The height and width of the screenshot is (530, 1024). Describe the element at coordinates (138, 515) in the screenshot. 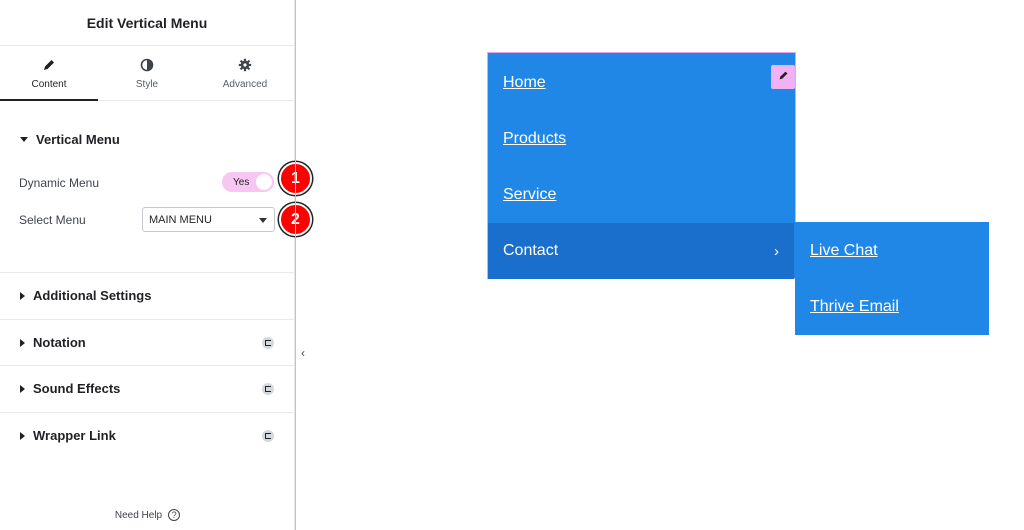

I see `need-help-label: Need Help` at that location.